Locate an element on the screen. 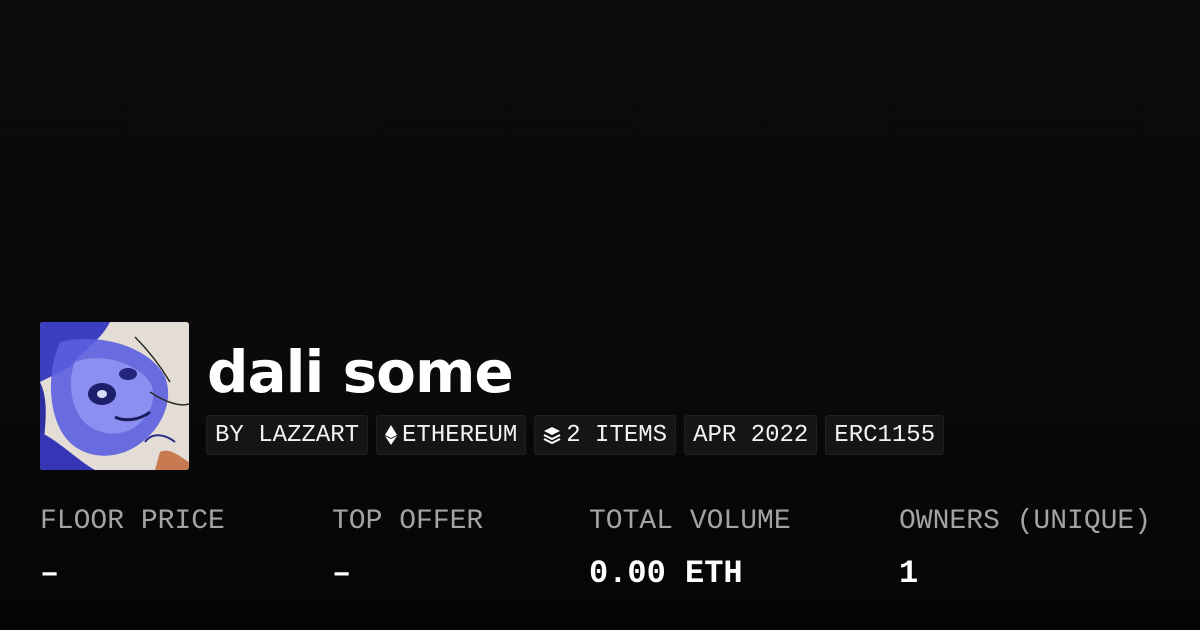 The image size is (1200, 630). items-tag-label: 2 ITEMS is located at coordinates (617, 435).